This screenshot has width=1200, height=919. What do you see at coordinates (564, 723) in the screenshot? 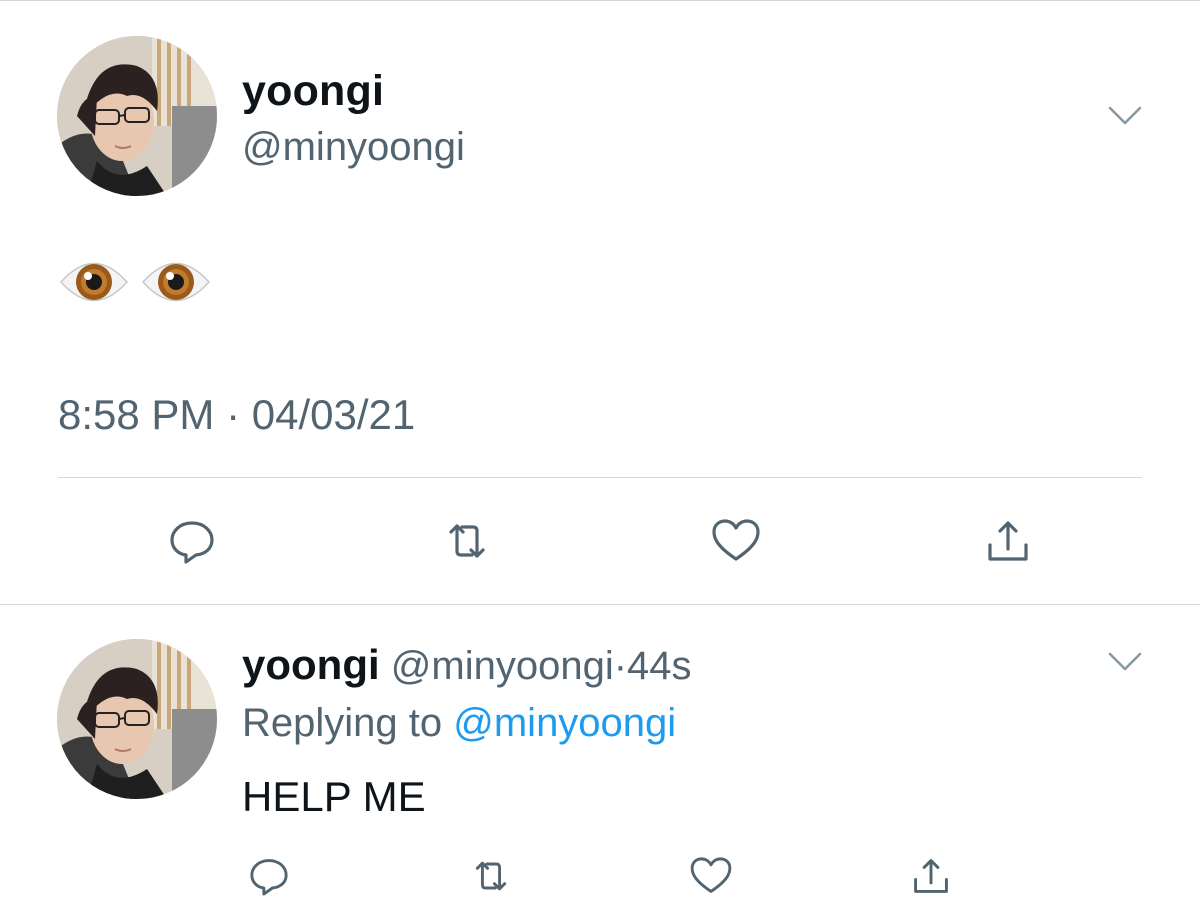
I see `replying-to-mention-link: @minyoongi` at bounding box center [564, 723].